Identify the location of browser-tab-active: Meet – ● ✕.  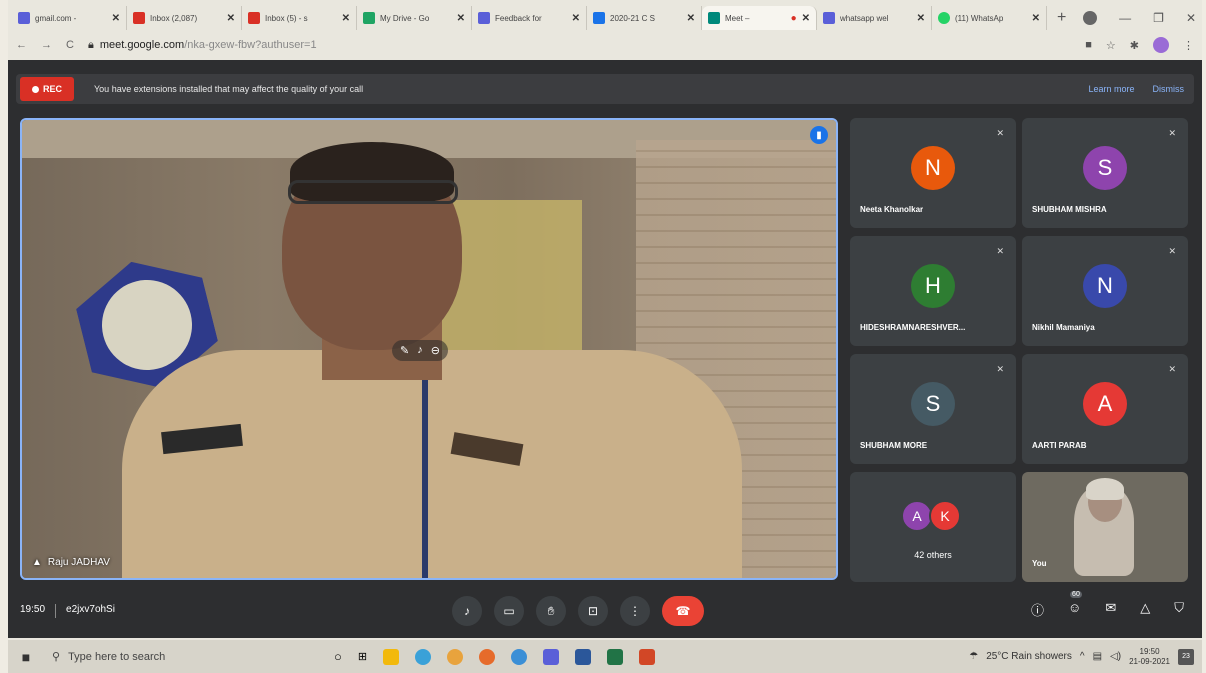
(759, 18).